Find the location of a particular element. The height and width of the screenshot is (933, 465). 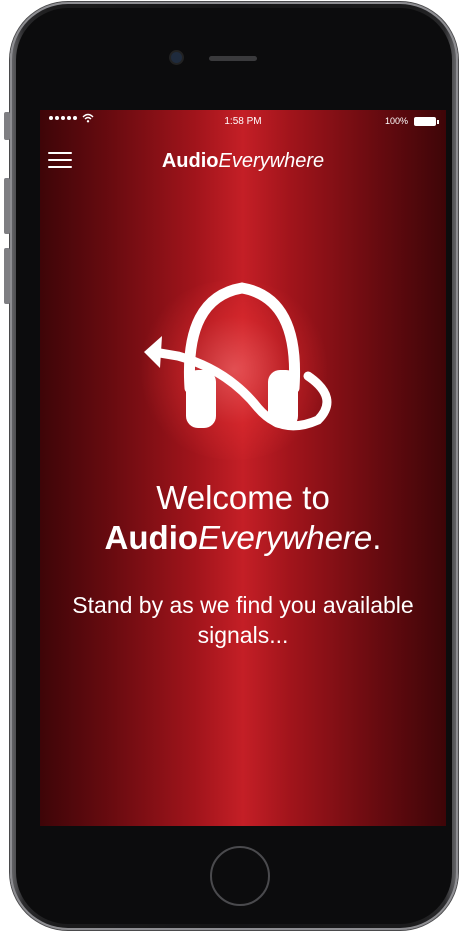

welcome-brand: AudioEverywhere. is located at coordinates (243, 538).